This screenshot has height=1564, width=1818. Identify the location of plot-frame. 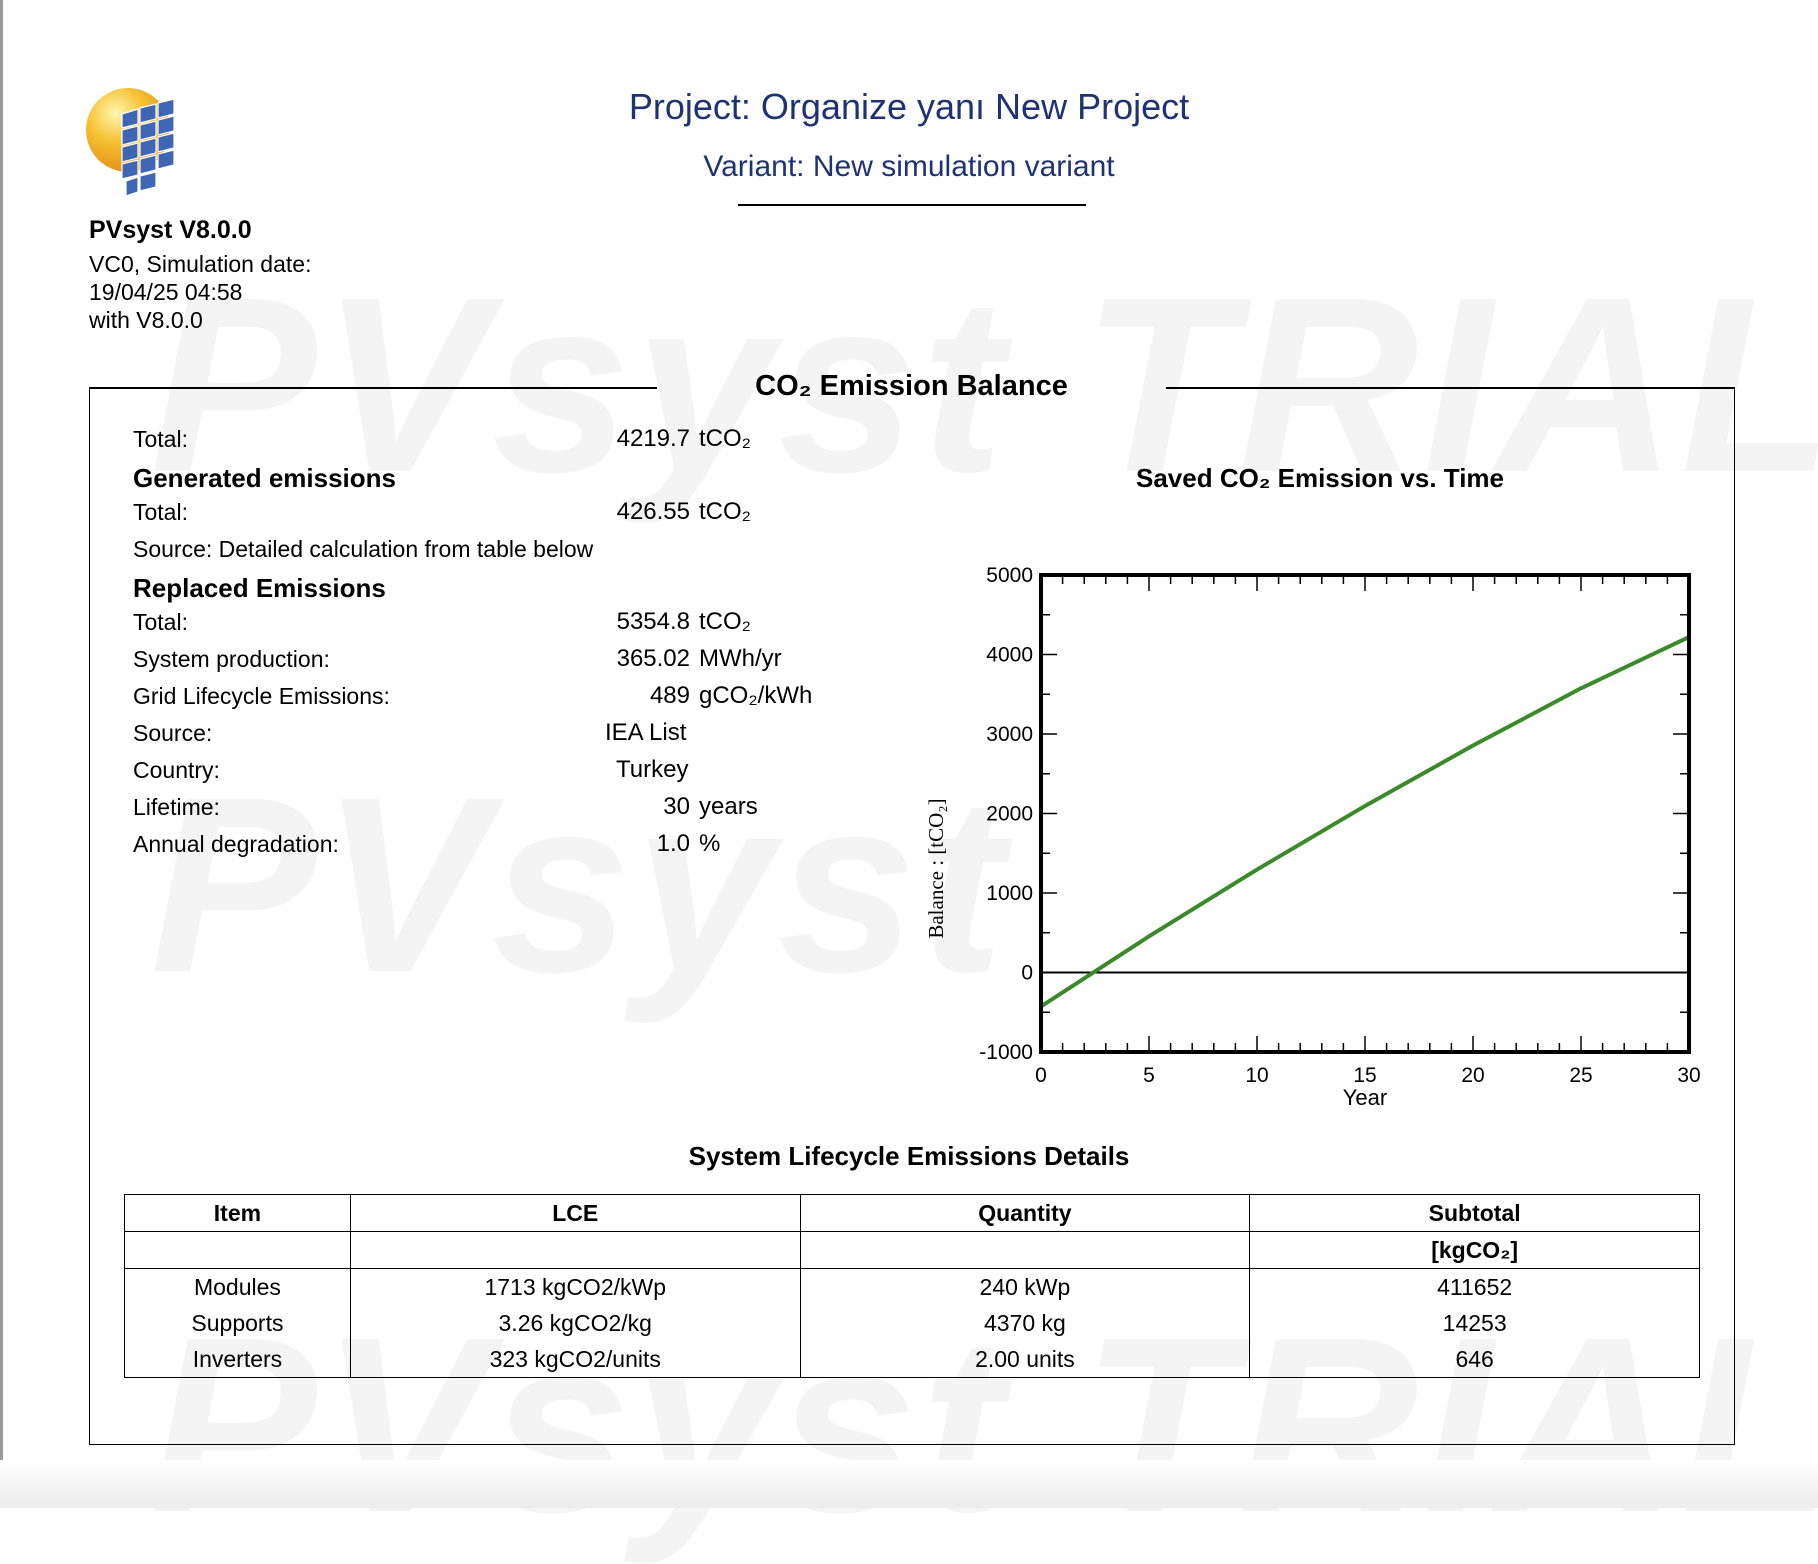
(1365, 813).